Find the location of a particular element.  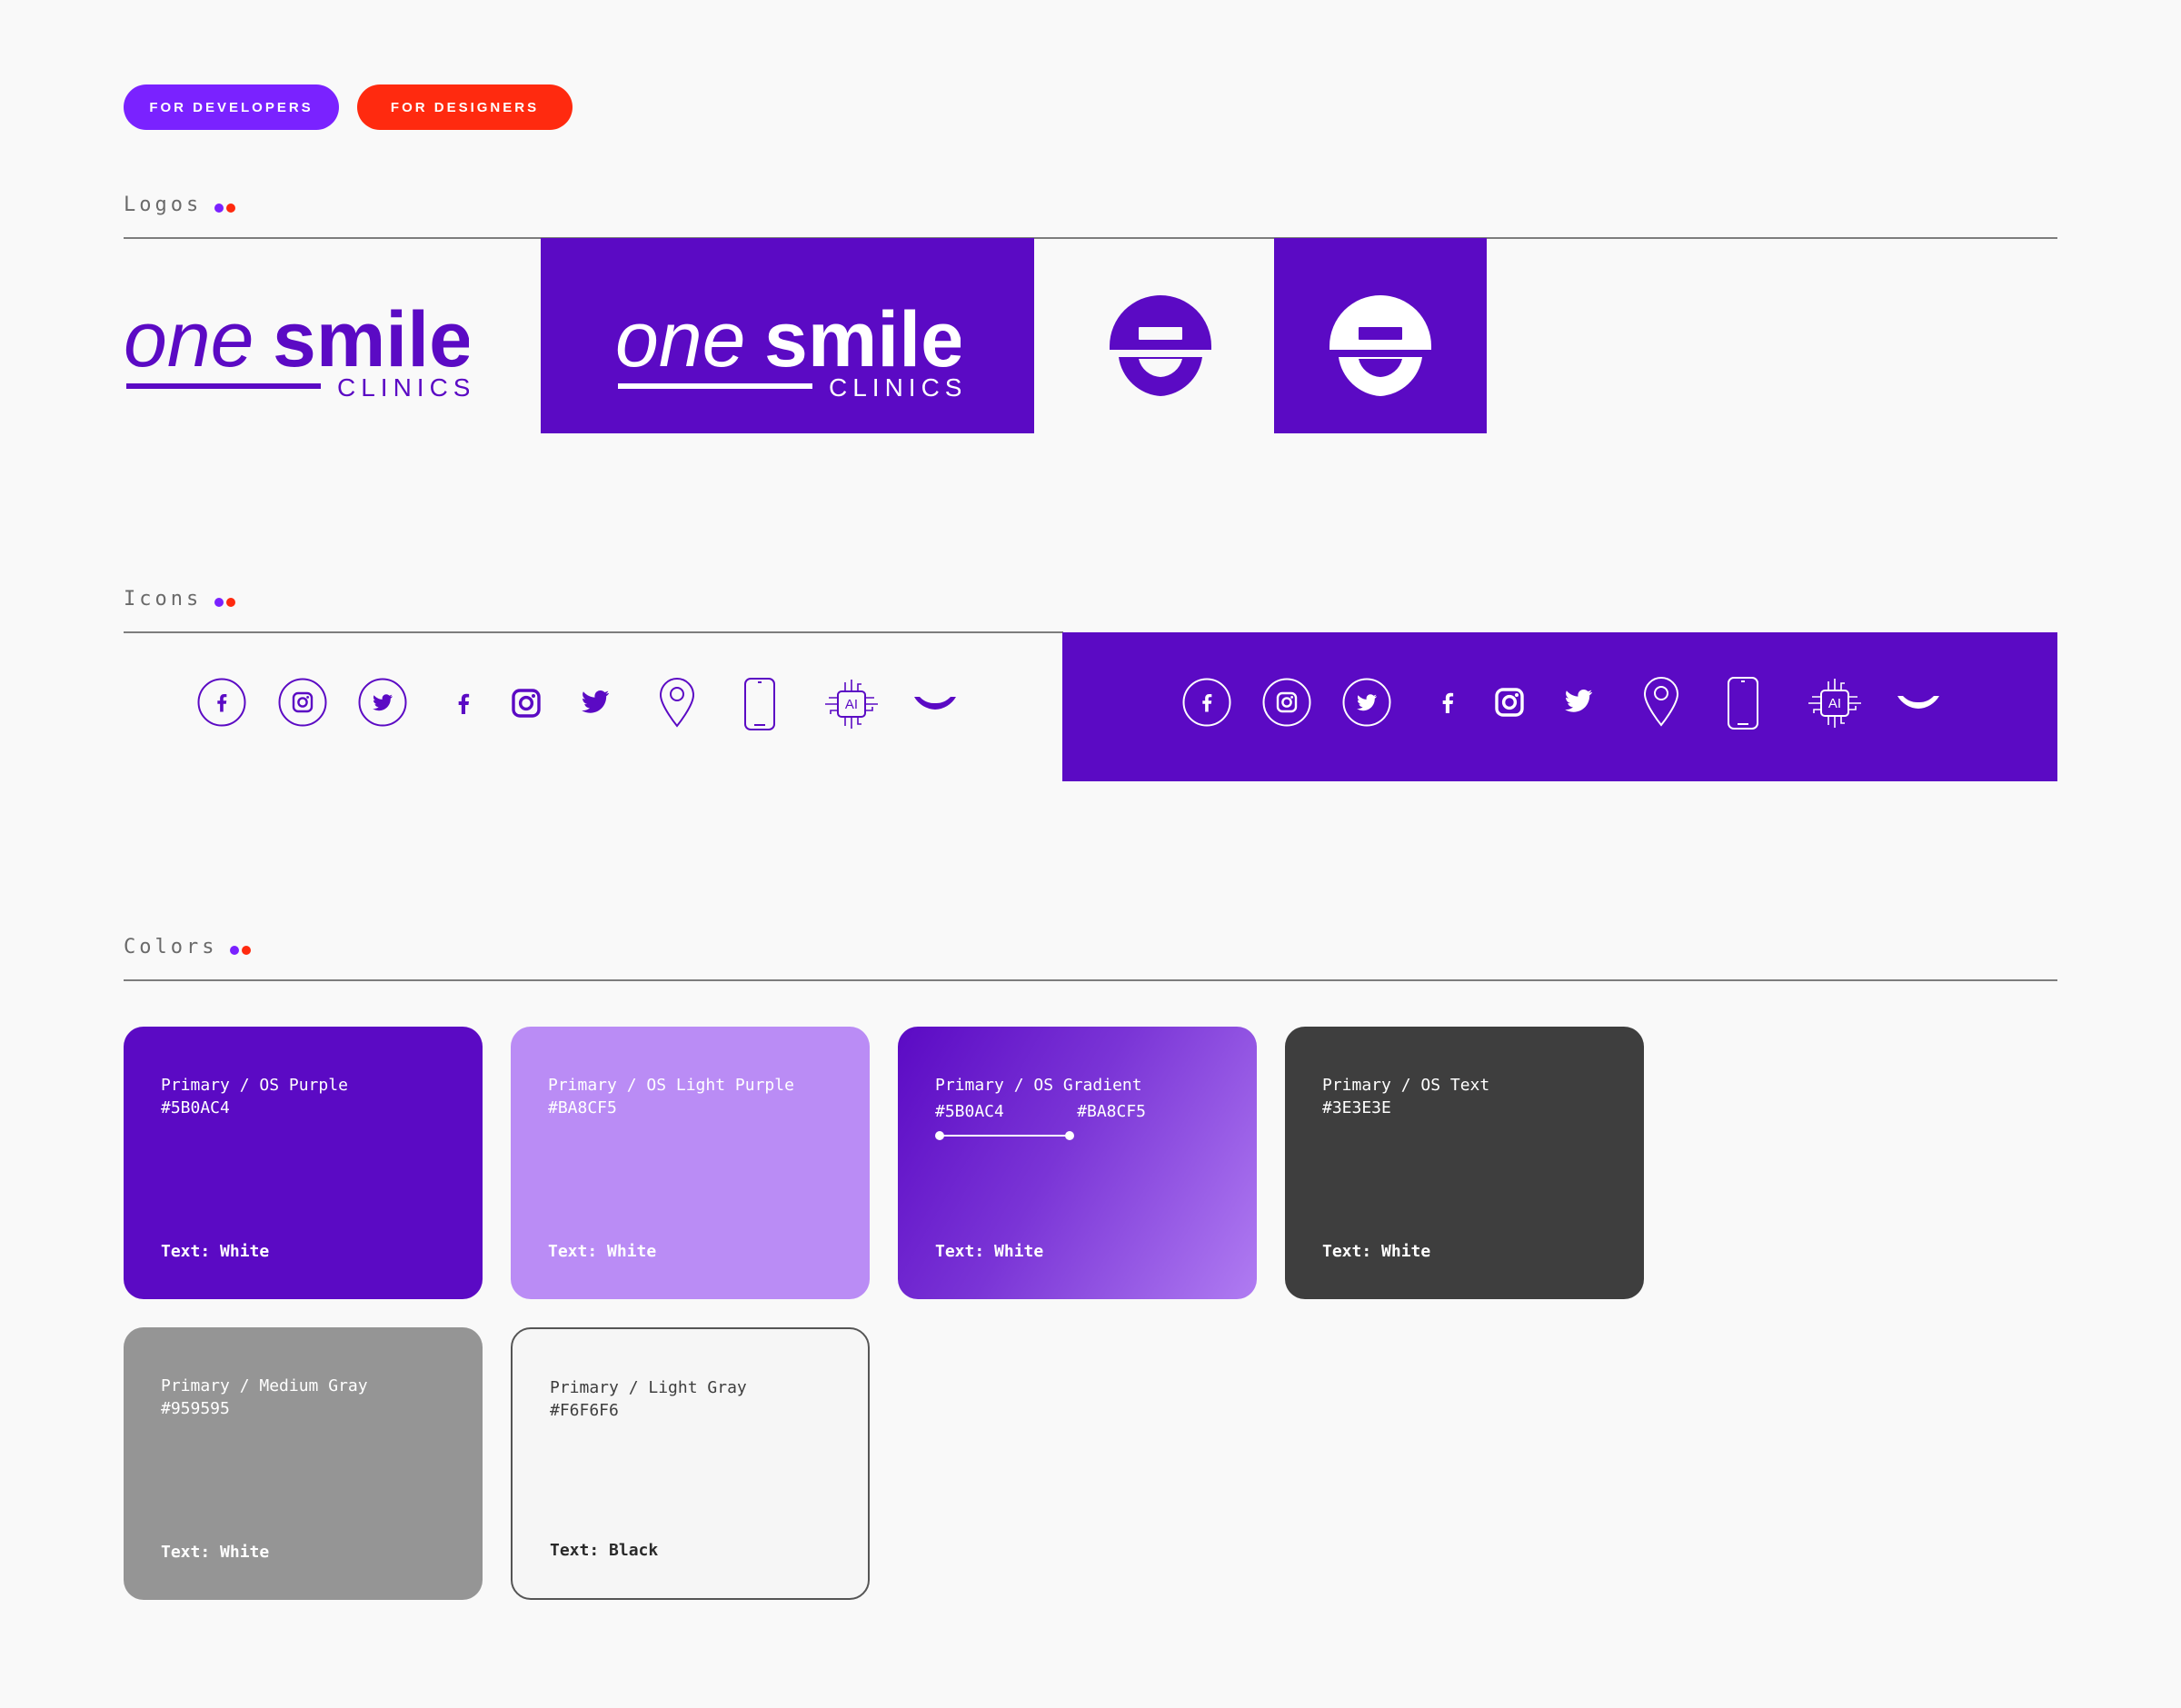

section-title-icons-text: Icons is located at coordinates (163, 599).